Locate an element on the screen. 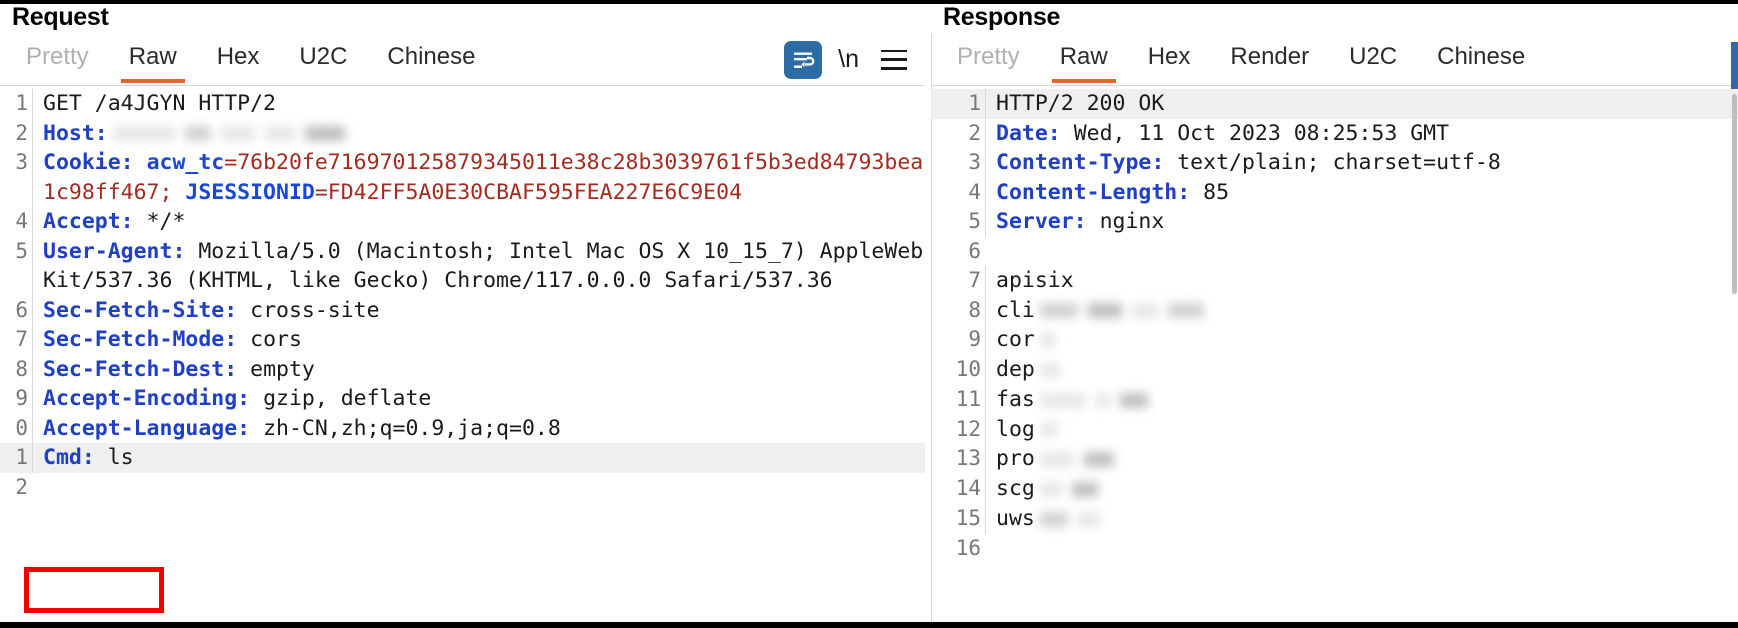 Image resolution: width=1738 pixels, height=628 pixels. body-line-prefix: pro is located at coordinates (1015, 459).